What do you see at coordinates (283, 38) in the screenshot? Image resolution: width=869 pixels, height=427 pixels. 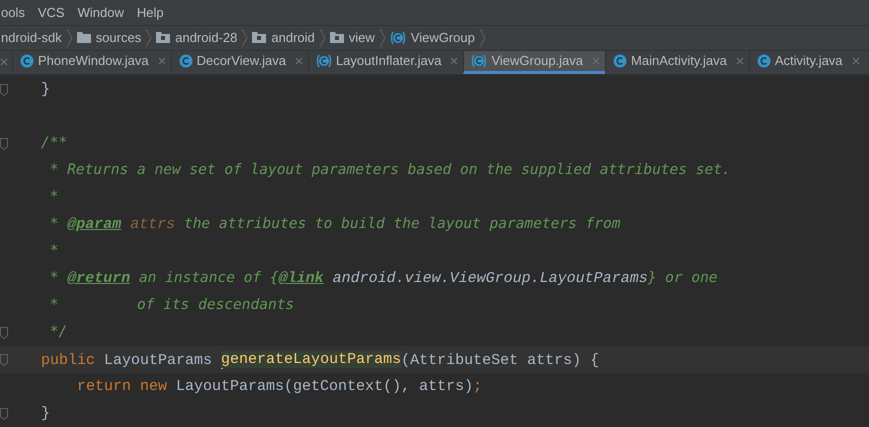 I see `breadcrumb-item: android` at bounding box center [283, 38].